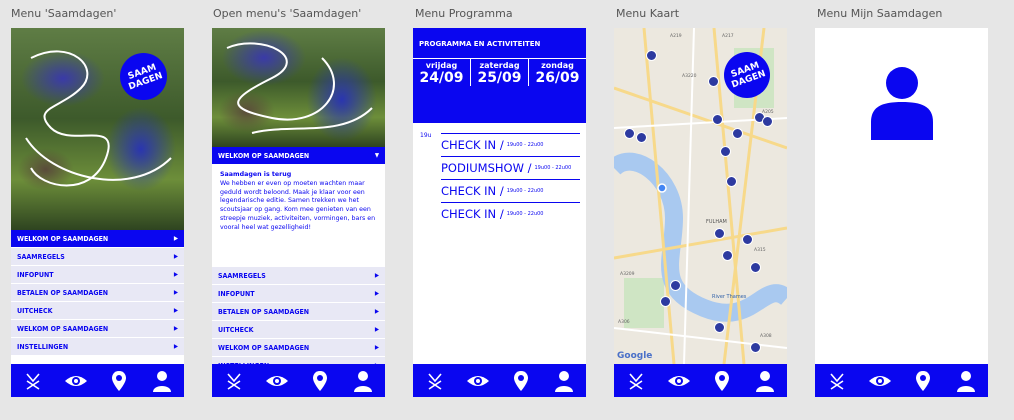 The height and width of the screenshot is (420, 1014). I want to click on screen-mijn-saamdagen, so click(901, 212).